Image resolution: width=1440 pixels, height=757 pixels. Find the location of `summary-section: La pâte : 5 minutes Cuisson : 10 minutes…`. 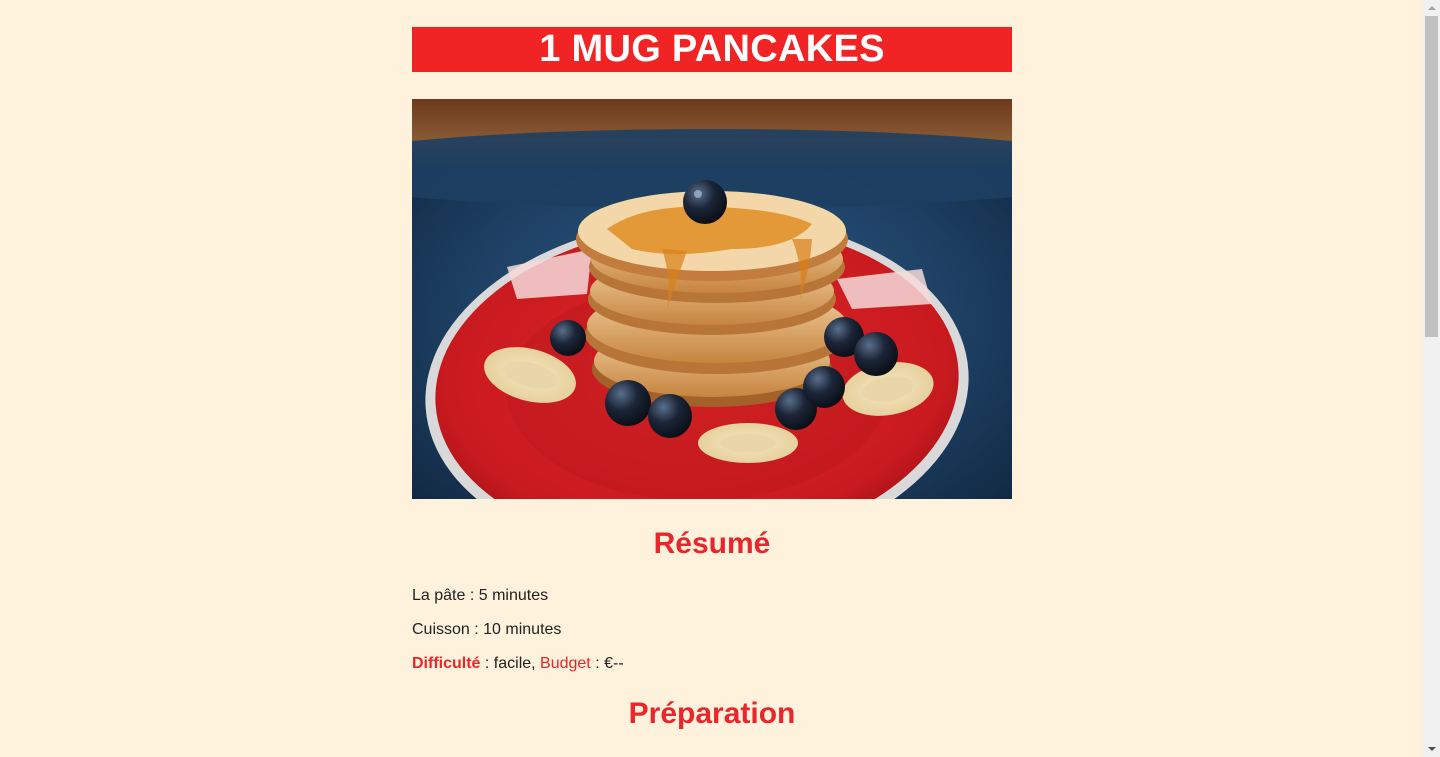

summary-section: La pâte : 5 minutes Cuisson : 10 minutes… is located at coordinates (712, 630).